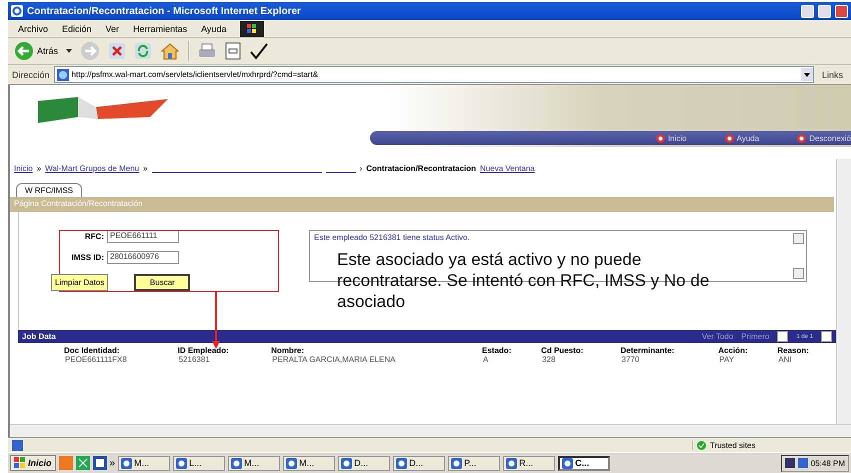  What do you see at coordinates (798, 273) in the screenshot?
I see `scroll-down-button` at bounding box center [798, 273].